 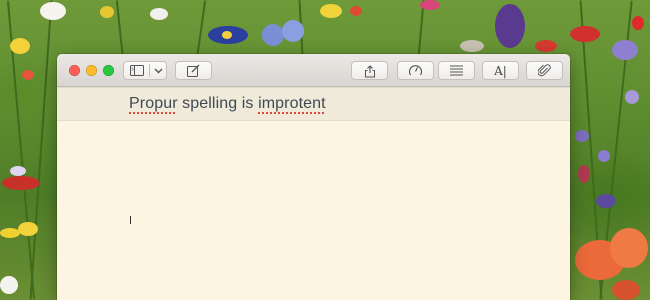 I want to click on toolbar: A|, so click(x=313, y=70).